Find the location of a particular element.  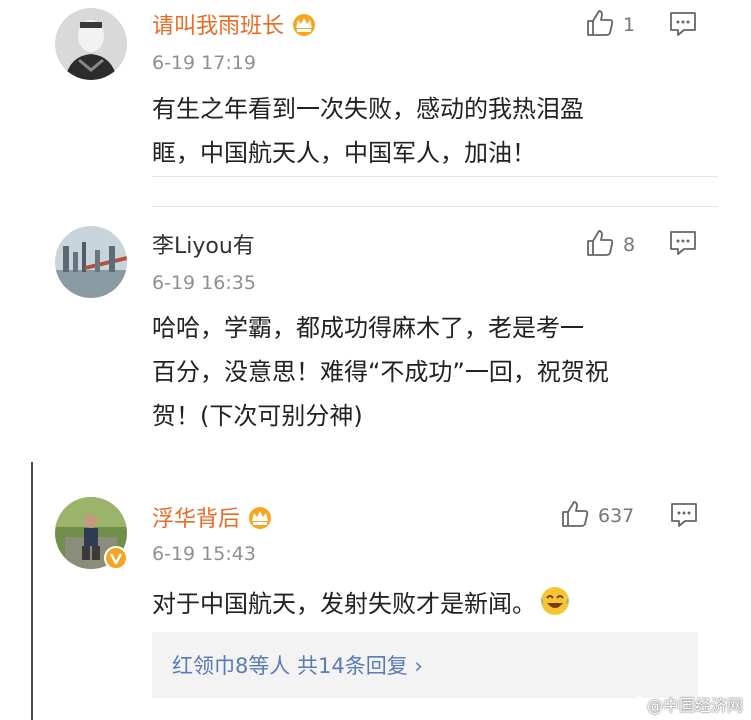

like-button: 1 is located at coordinates (610, 25).